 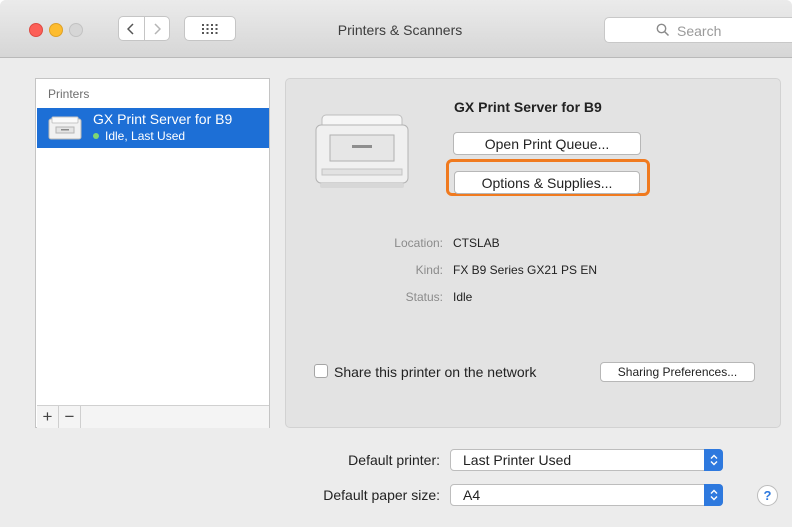 What do you see at coordinates (394, 460) in the screenshot?
I see `default-printer-label: Default printer:` at bounding box center [394, 460].